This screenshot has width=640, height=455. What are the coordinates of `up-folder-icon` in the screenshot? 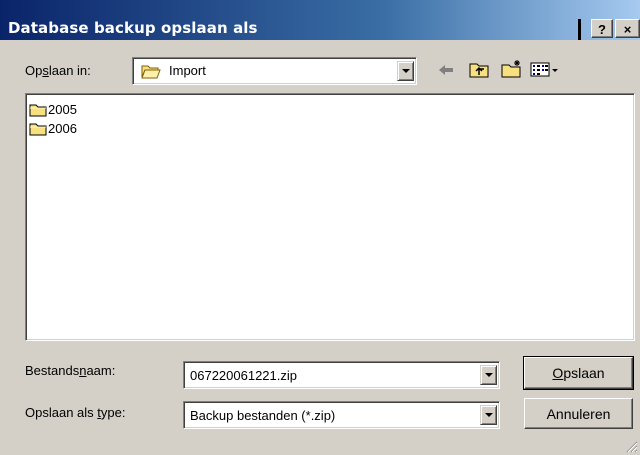 It's located at (479, 69).